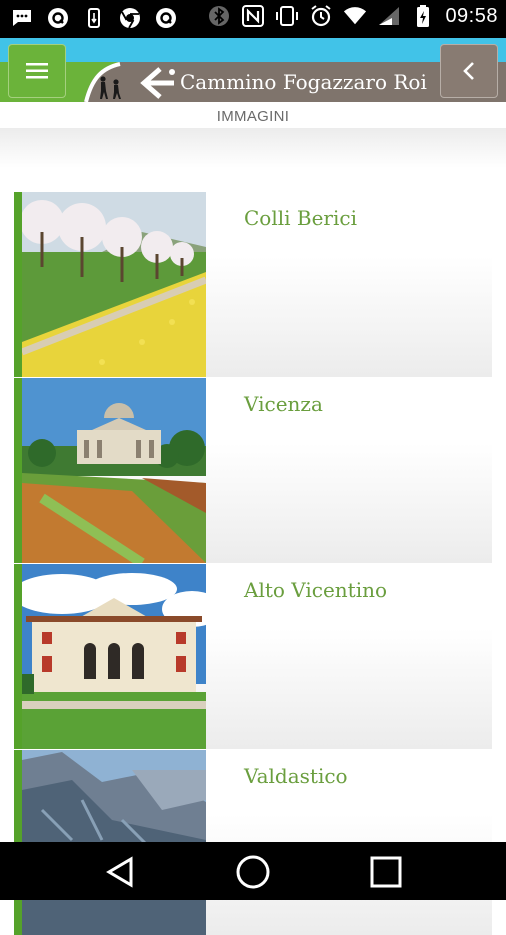 The image size is (506, 935). I want to click on item-label: Colli Berici, so click(300, 218).